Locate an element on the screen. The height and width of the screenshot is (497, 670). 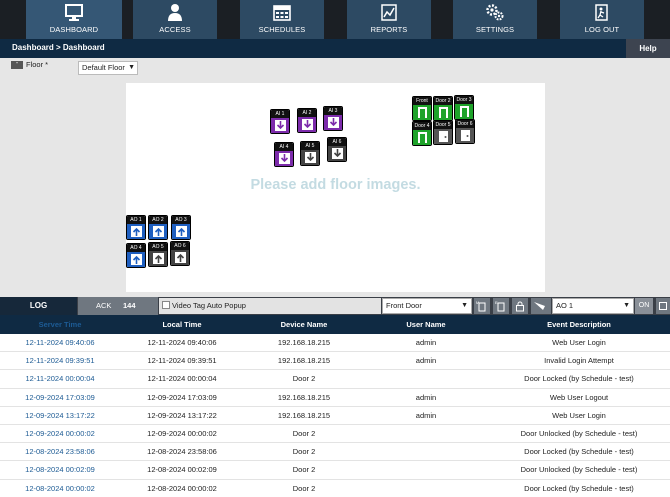
nav-schedules: SCHEDULES is located at coordinates (282, 19).